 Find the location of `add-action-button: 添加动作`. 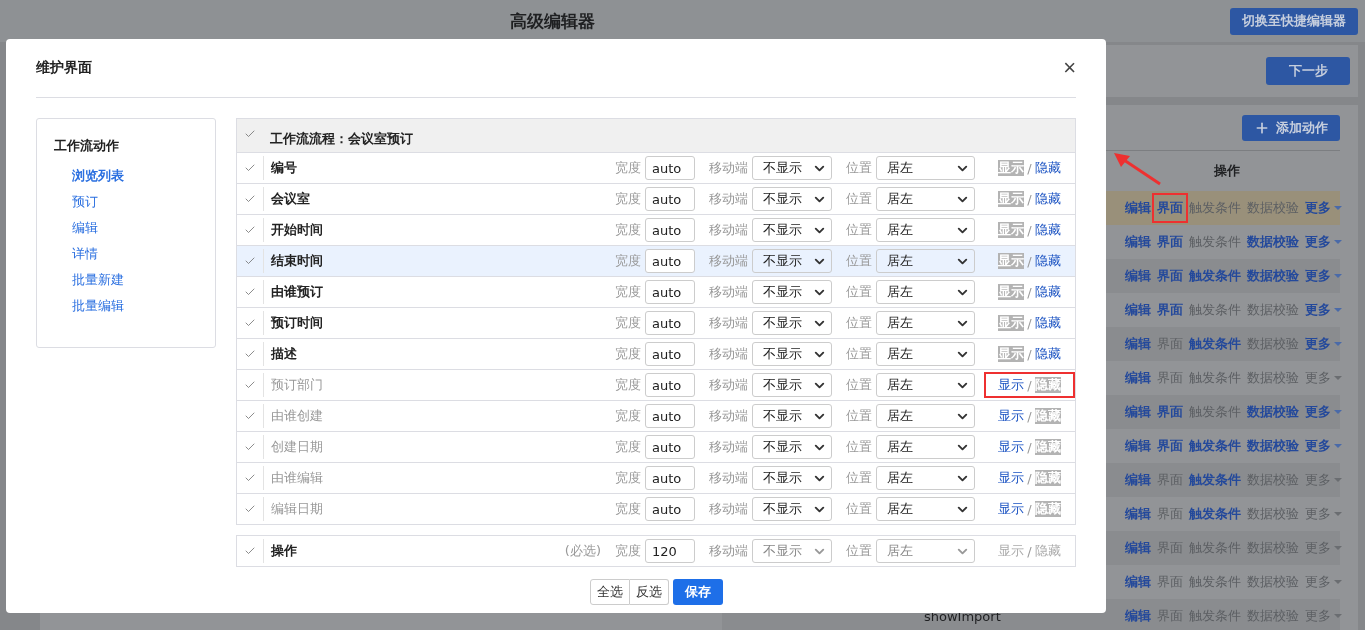

add-action-button: 添加动作 is located at coordinates (1291, 128).